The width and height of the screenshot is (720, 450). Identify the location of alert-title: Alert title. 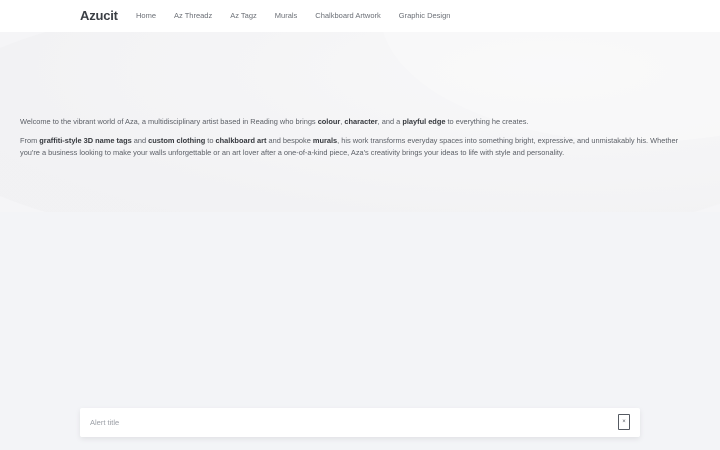
(105, 422).